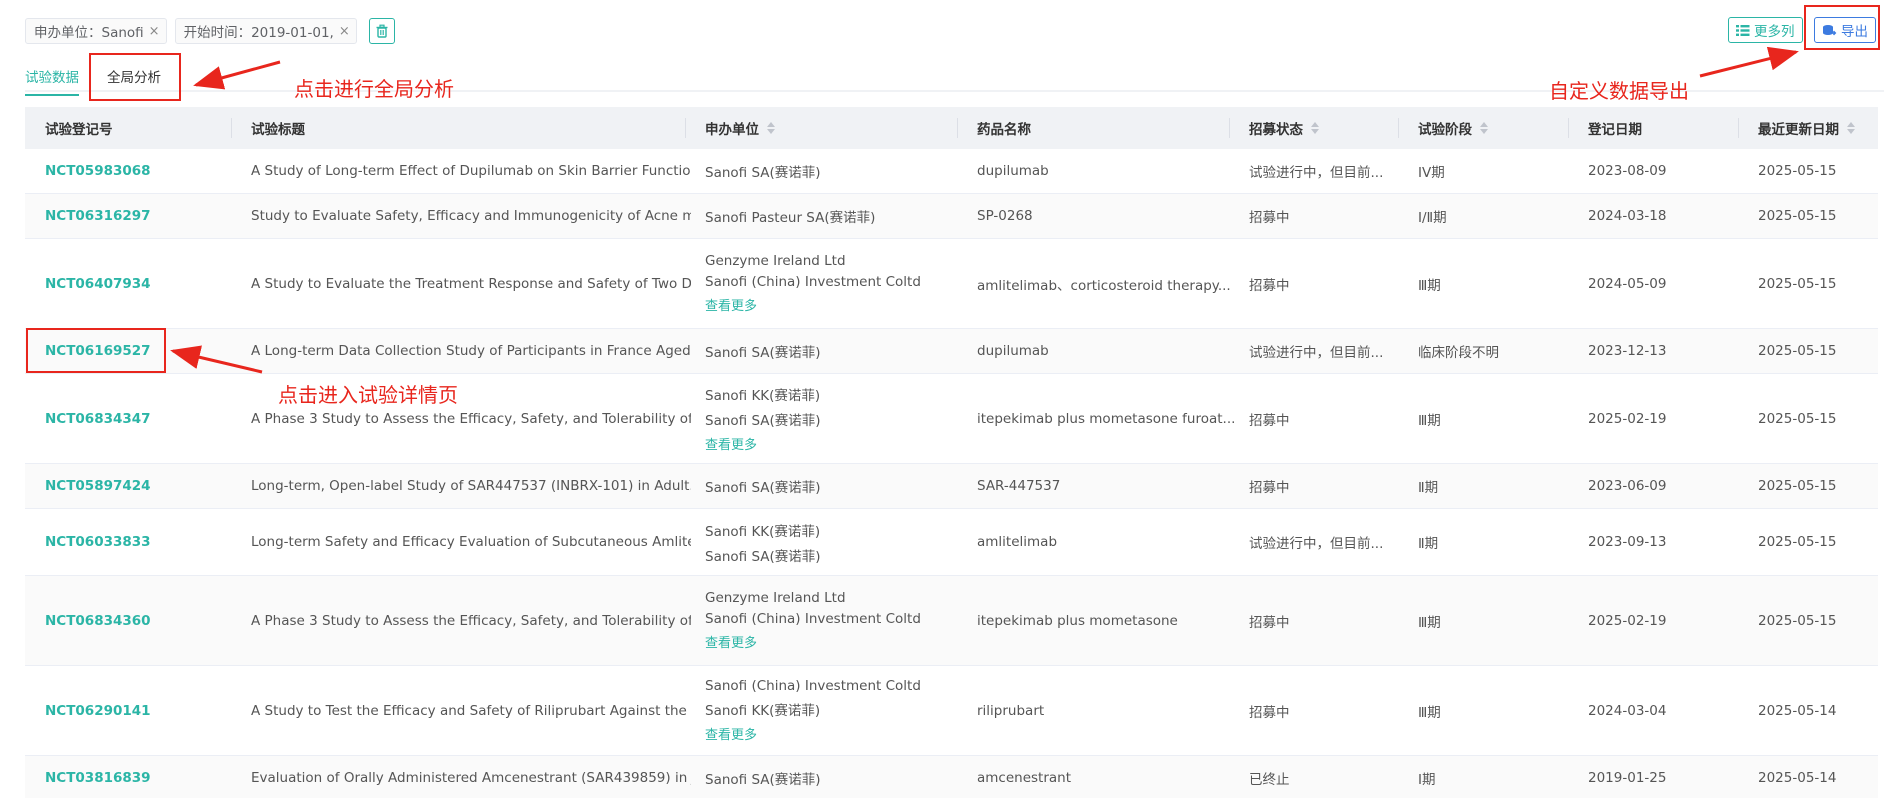  What do you see at coordinates (835, 418) in the screenshot?
I see `cell-sponsor: Sanofi KK(赛诺菲) Sanofi SA(赛诺菲) 查看更多` at bounding box center [835, 418].